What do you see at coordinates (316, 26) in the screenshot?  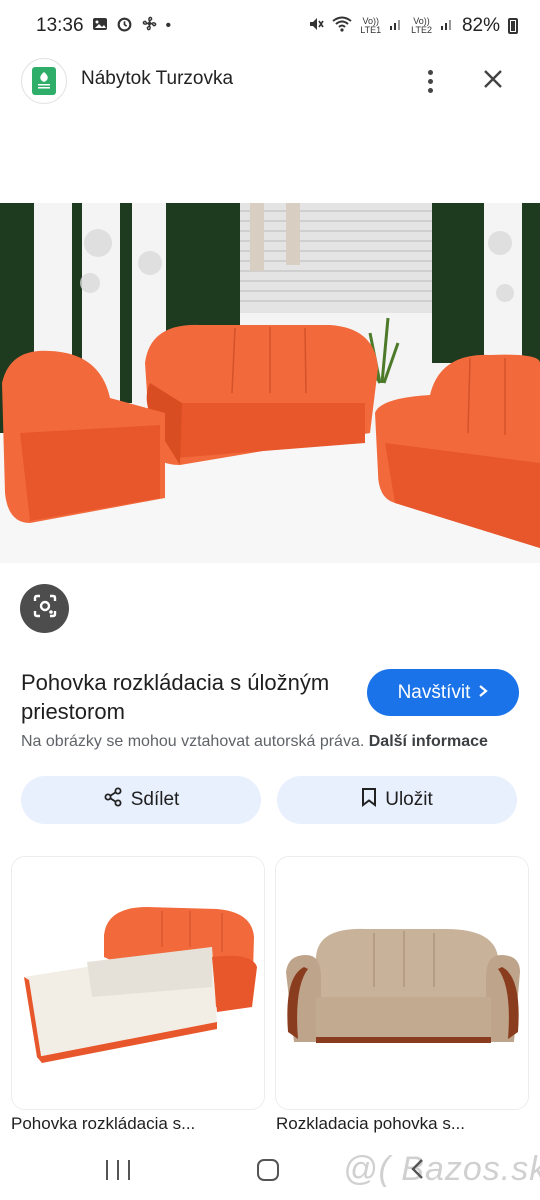 I see `mute-icon` at bounding box center [316, 26].